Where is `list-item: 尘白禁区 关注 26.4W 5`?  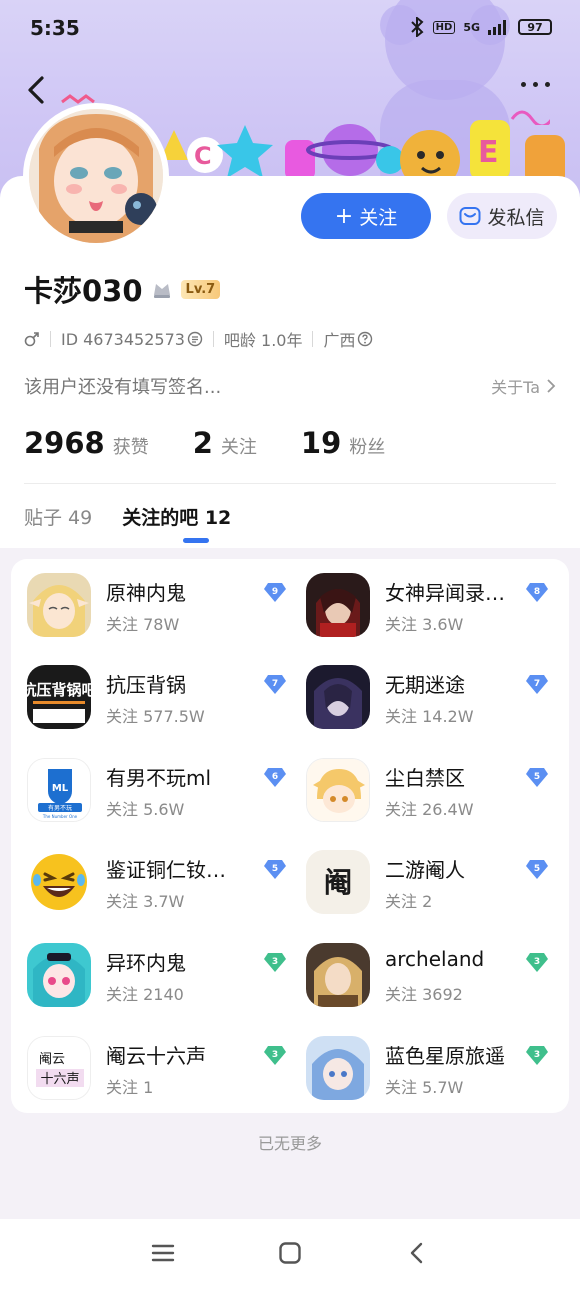 list-item: 尘白禁区 关注 26.4W 5 is located at coordinates (437, 791).